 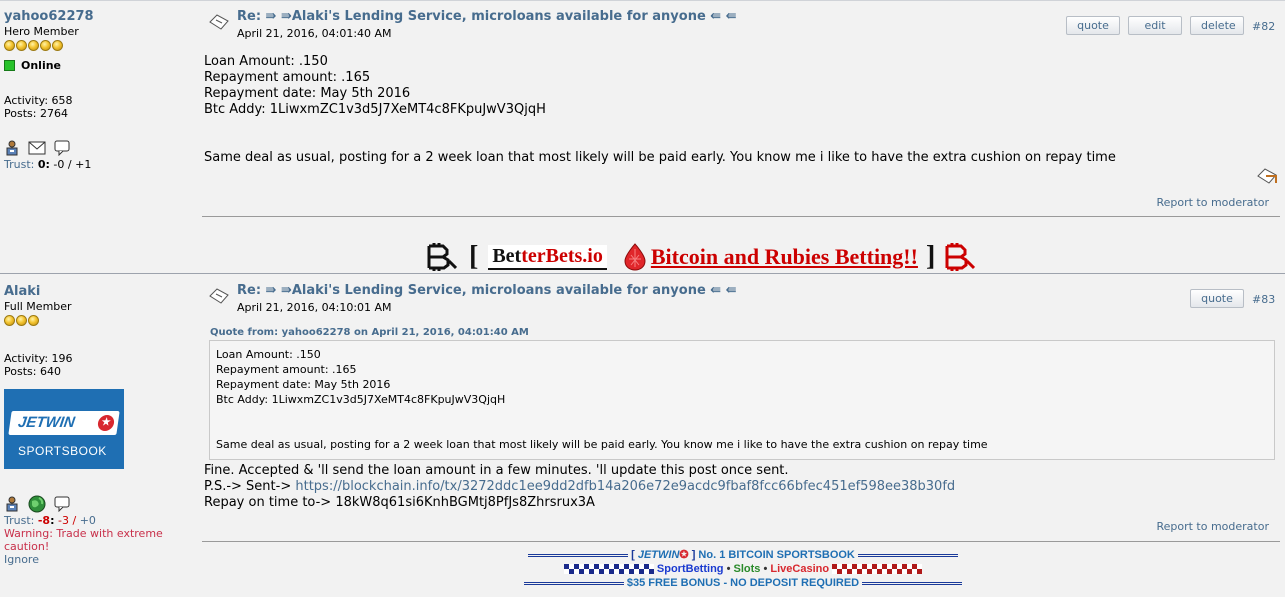 I want to click on trust-positive: +1, so click(x=83, y=164).